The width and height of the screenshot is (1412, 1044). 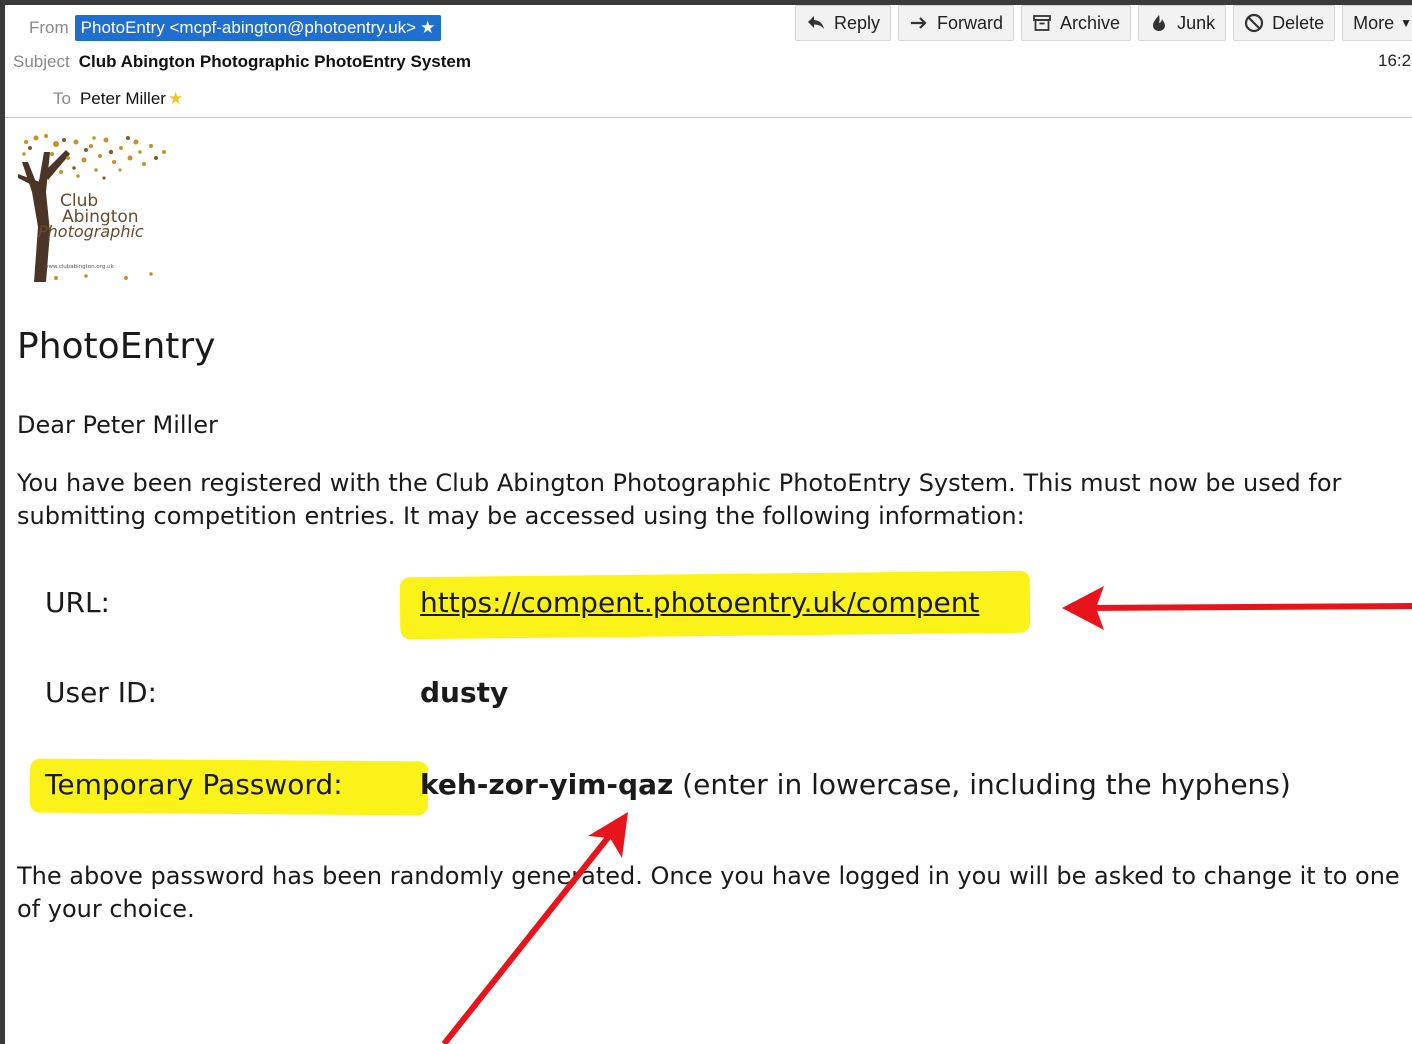 What do you see at coordinates (1298, 22) in the screenshot?
I see `delete-label: Delete` at bounding box center [1298, 22].